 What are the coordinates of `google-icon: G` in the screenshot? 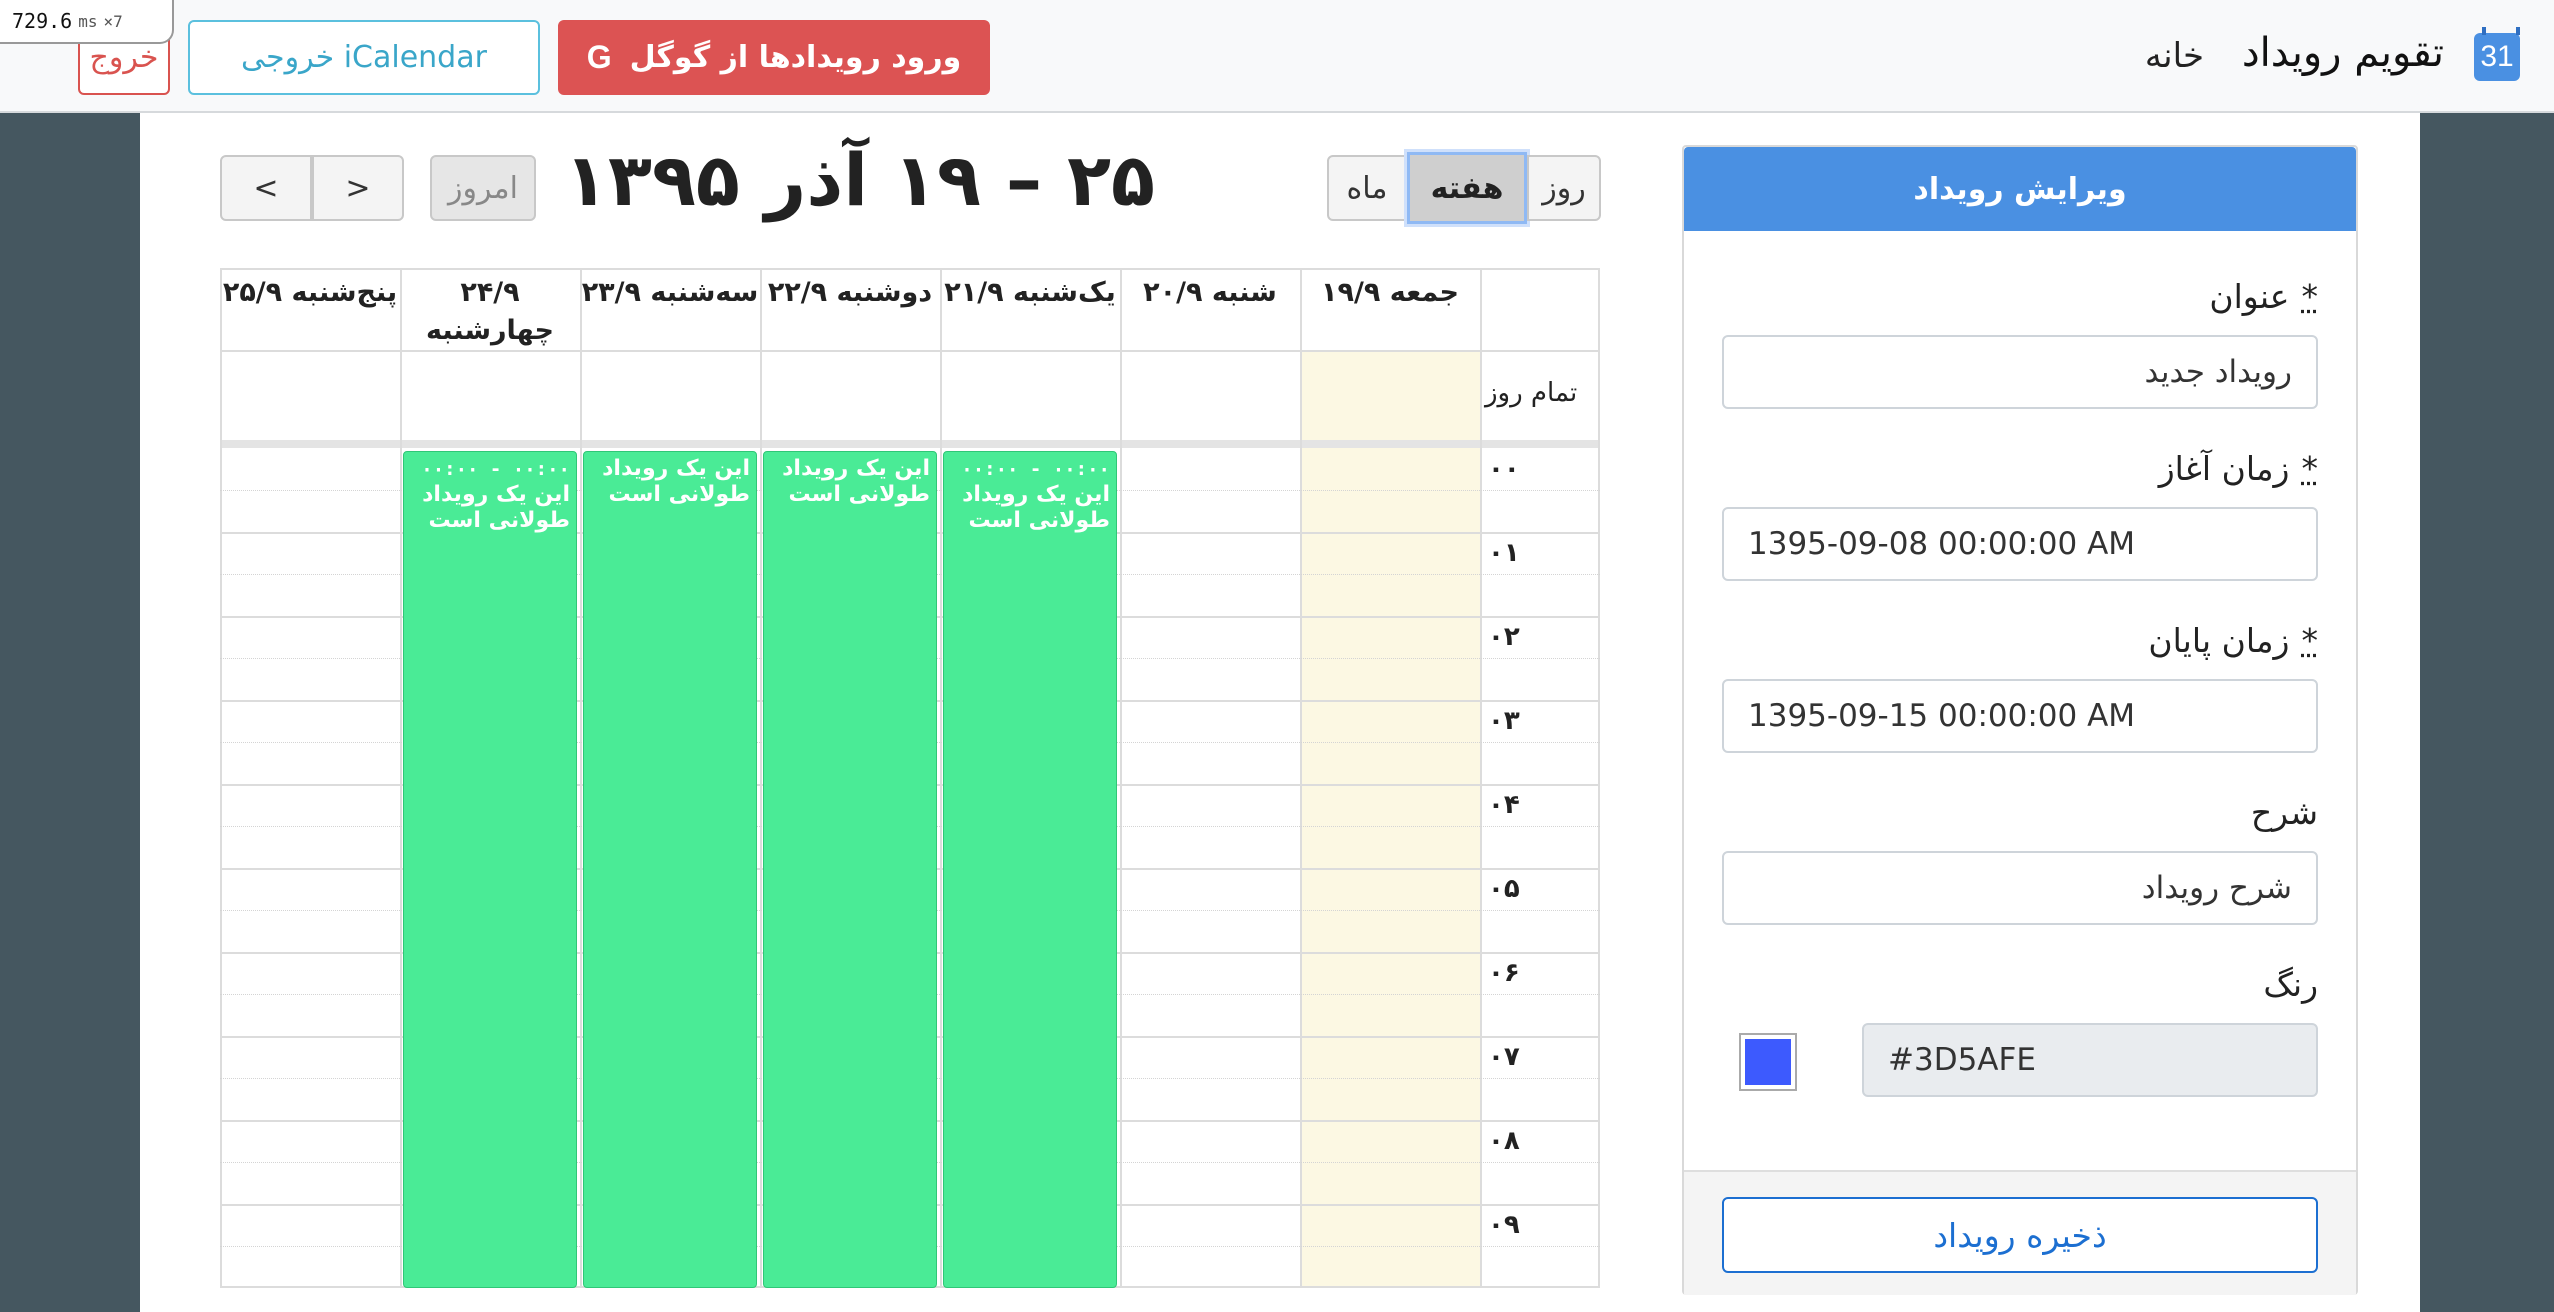 It's located at (599, 57).